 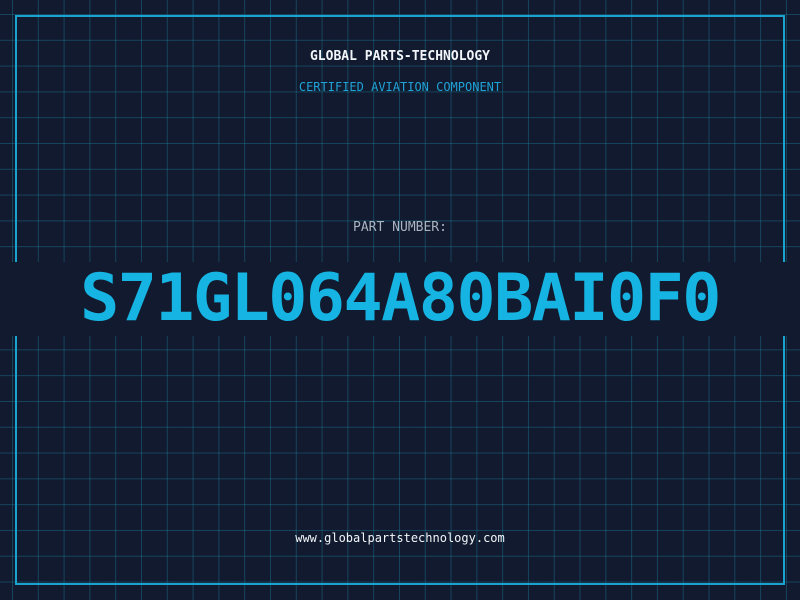 What do you see at coordinates (400, 87) in the screenshot?
I see `certificate-subtitle: CERTIFIED AVIATION COMPONENT` at bounding box center [400, 87].